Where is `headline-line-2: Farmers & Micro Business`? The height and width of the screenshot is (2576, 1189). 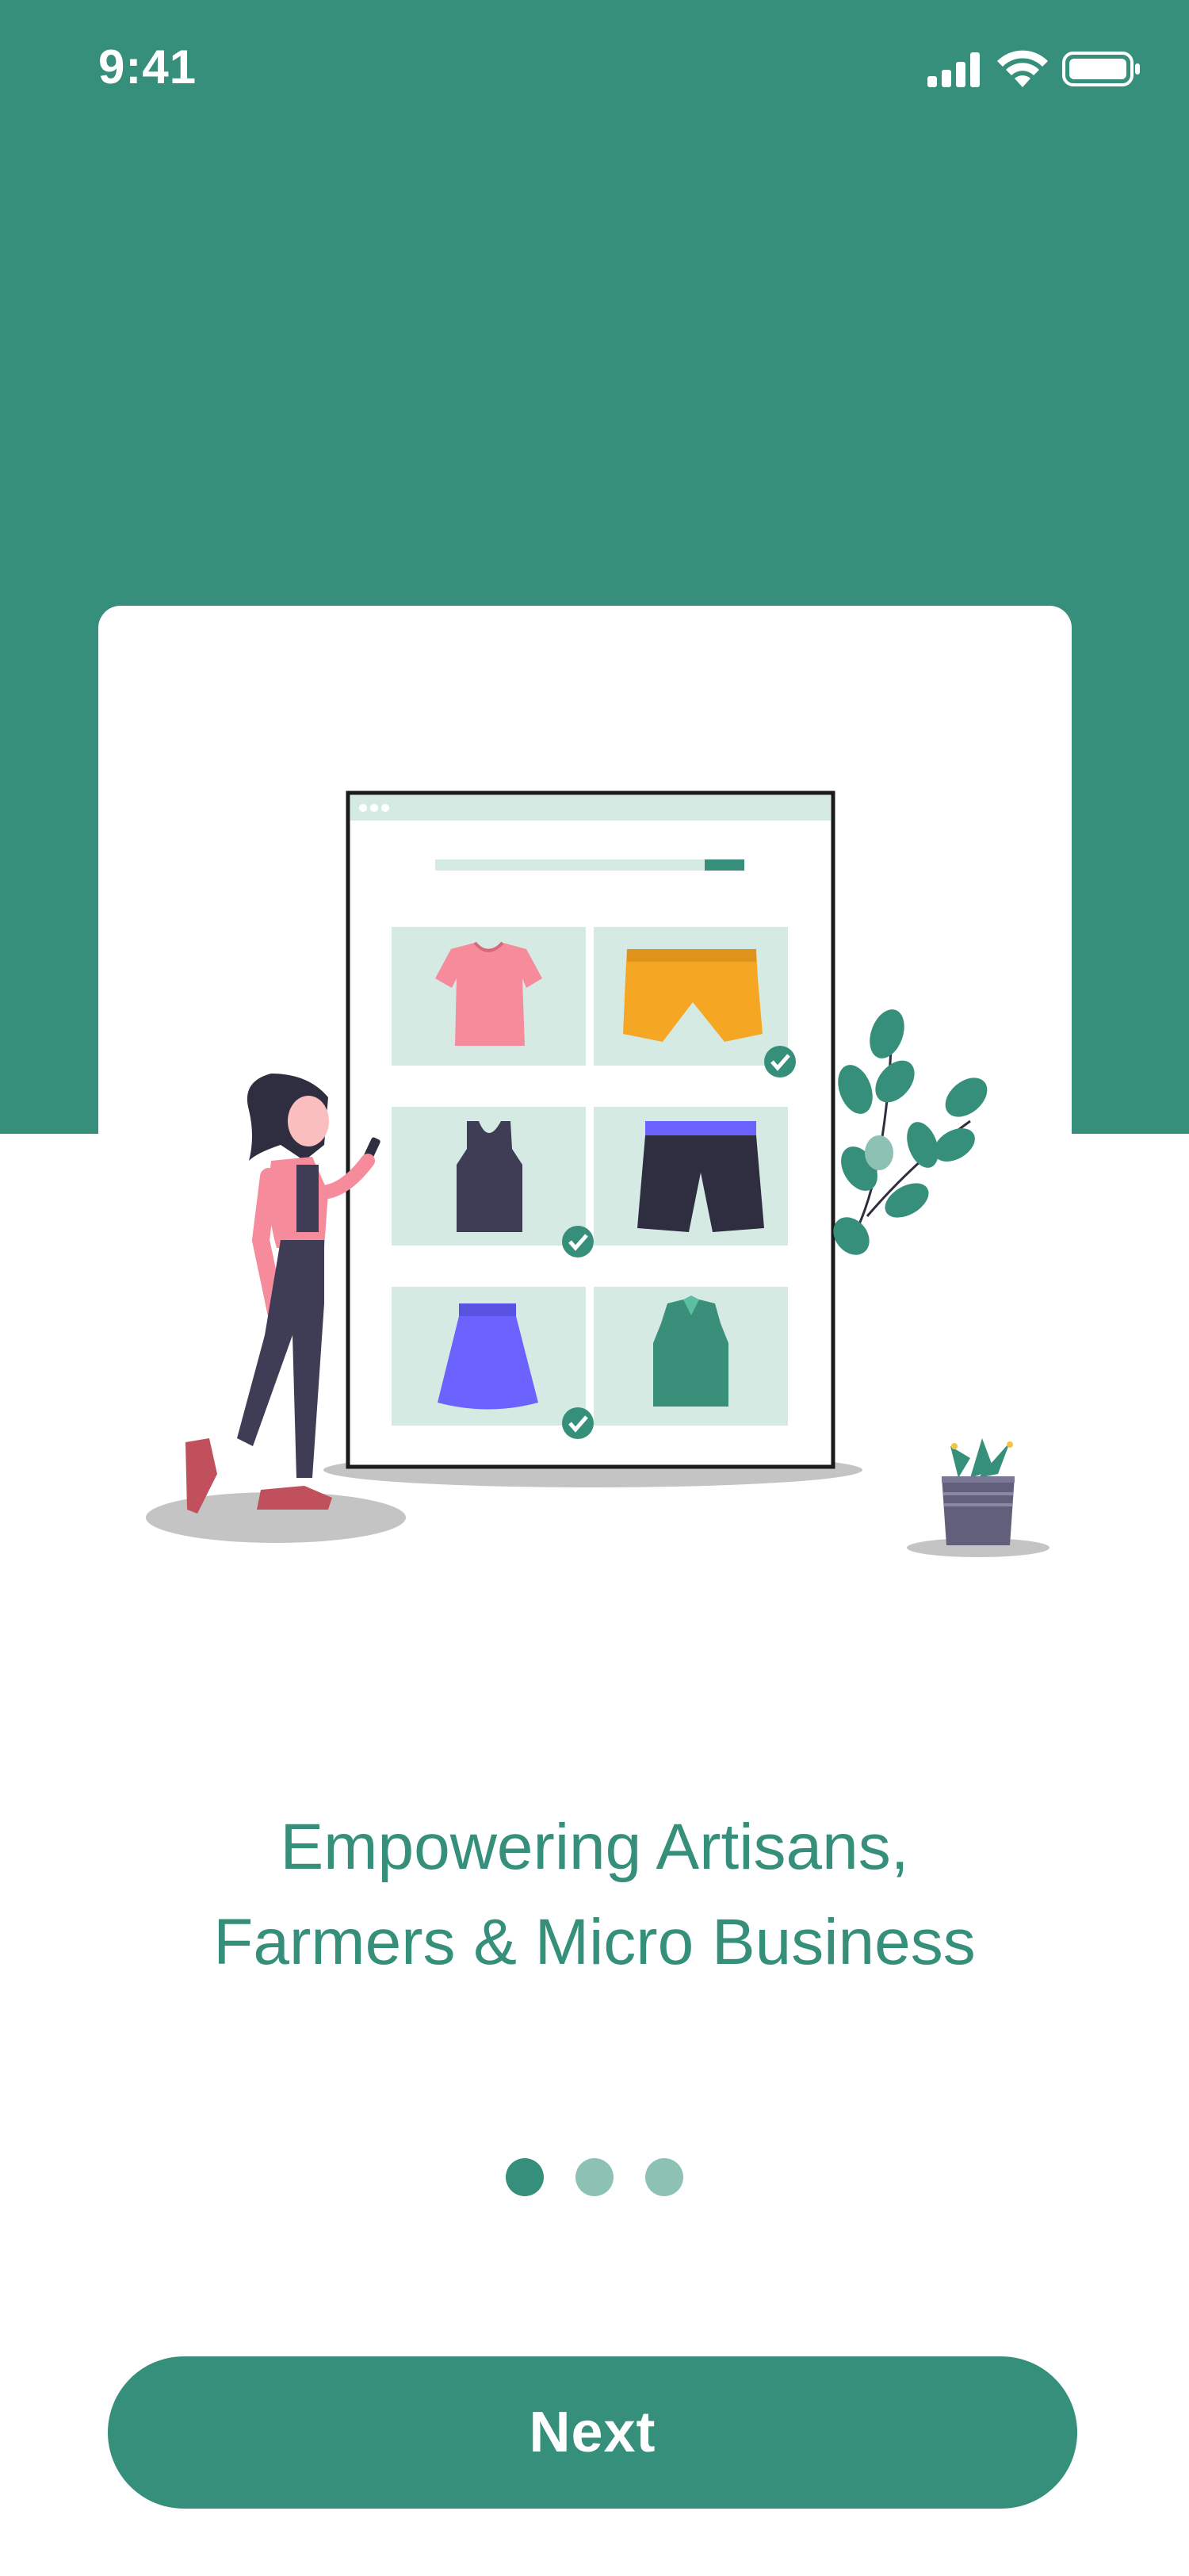 headline-line-2: Farmers & Micro Business is located at coordinates (594, 1942).